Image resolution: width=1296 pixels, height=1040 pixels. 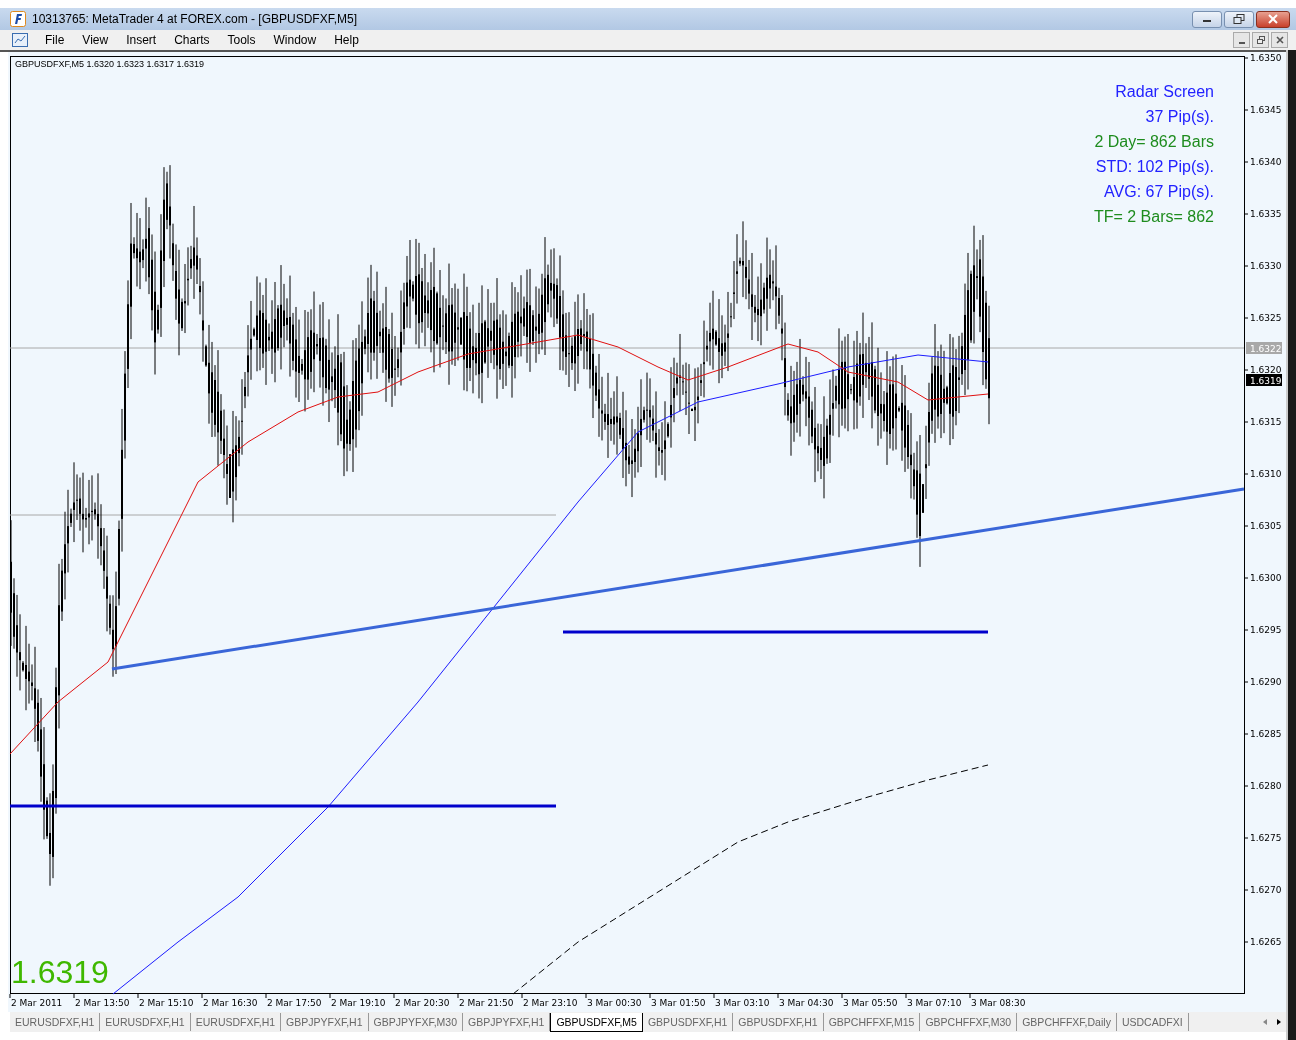 What do you see at coordinates (1266, 318) in the screenshot?
I see `price-axis-label: 1.6325` at bounding box center [1266, 318].